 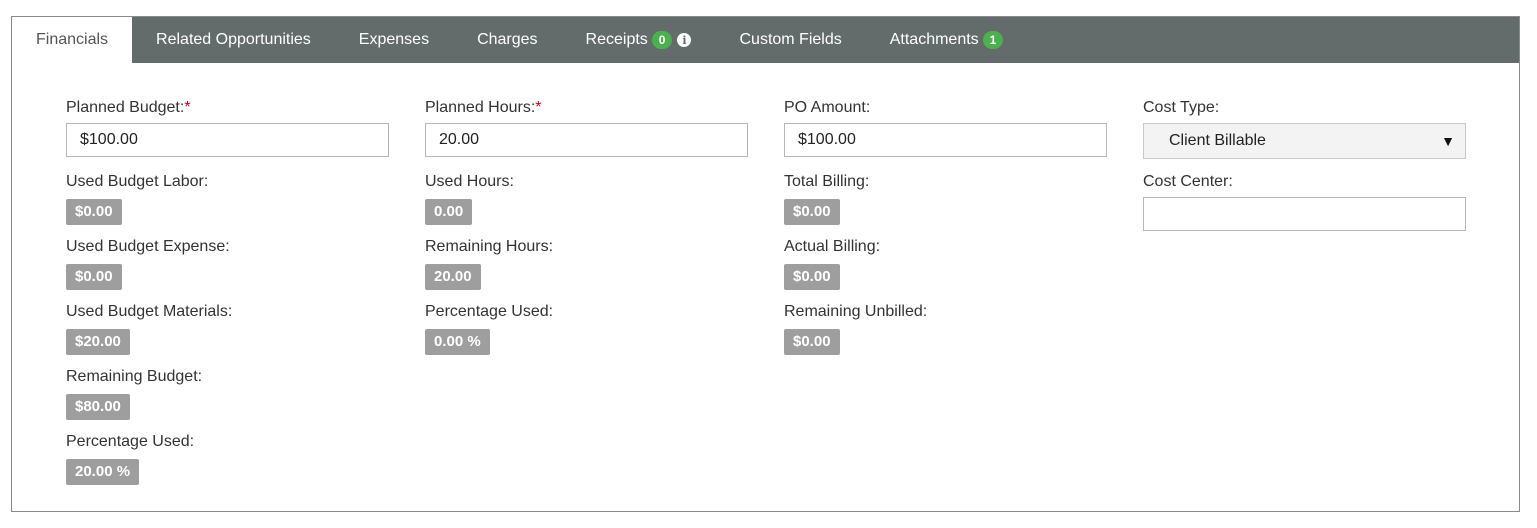 I want to click on tab-label: Attachments, so click(x=934, y=39).